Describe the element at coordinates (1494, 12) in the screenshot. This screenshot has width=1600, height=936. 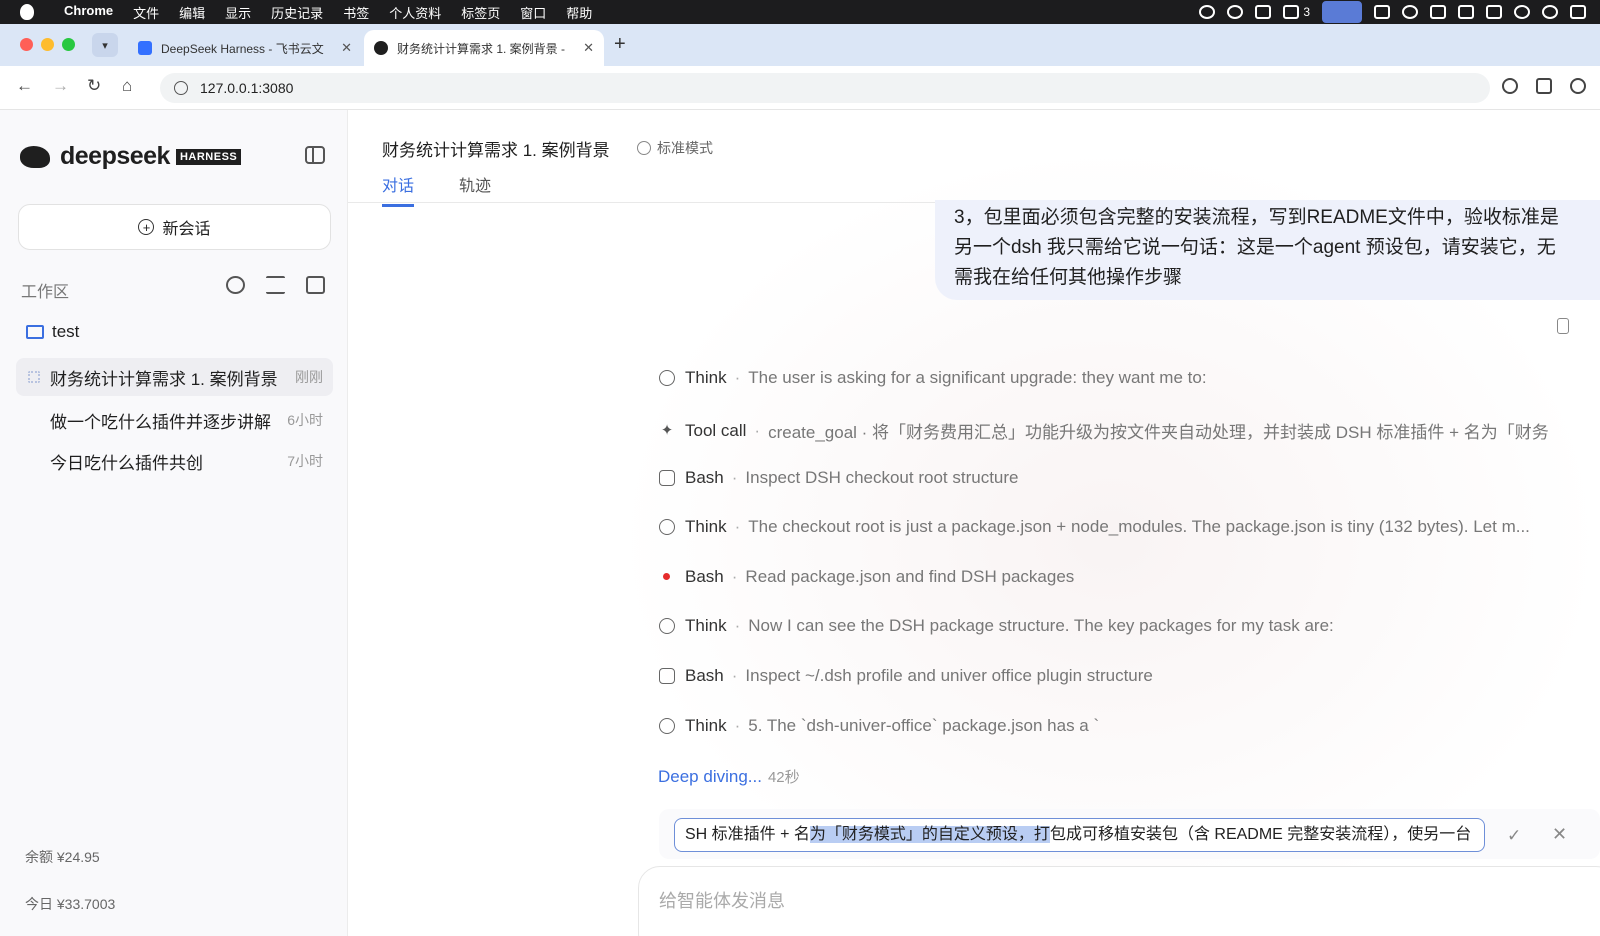
I see `battery-icon` at that location.